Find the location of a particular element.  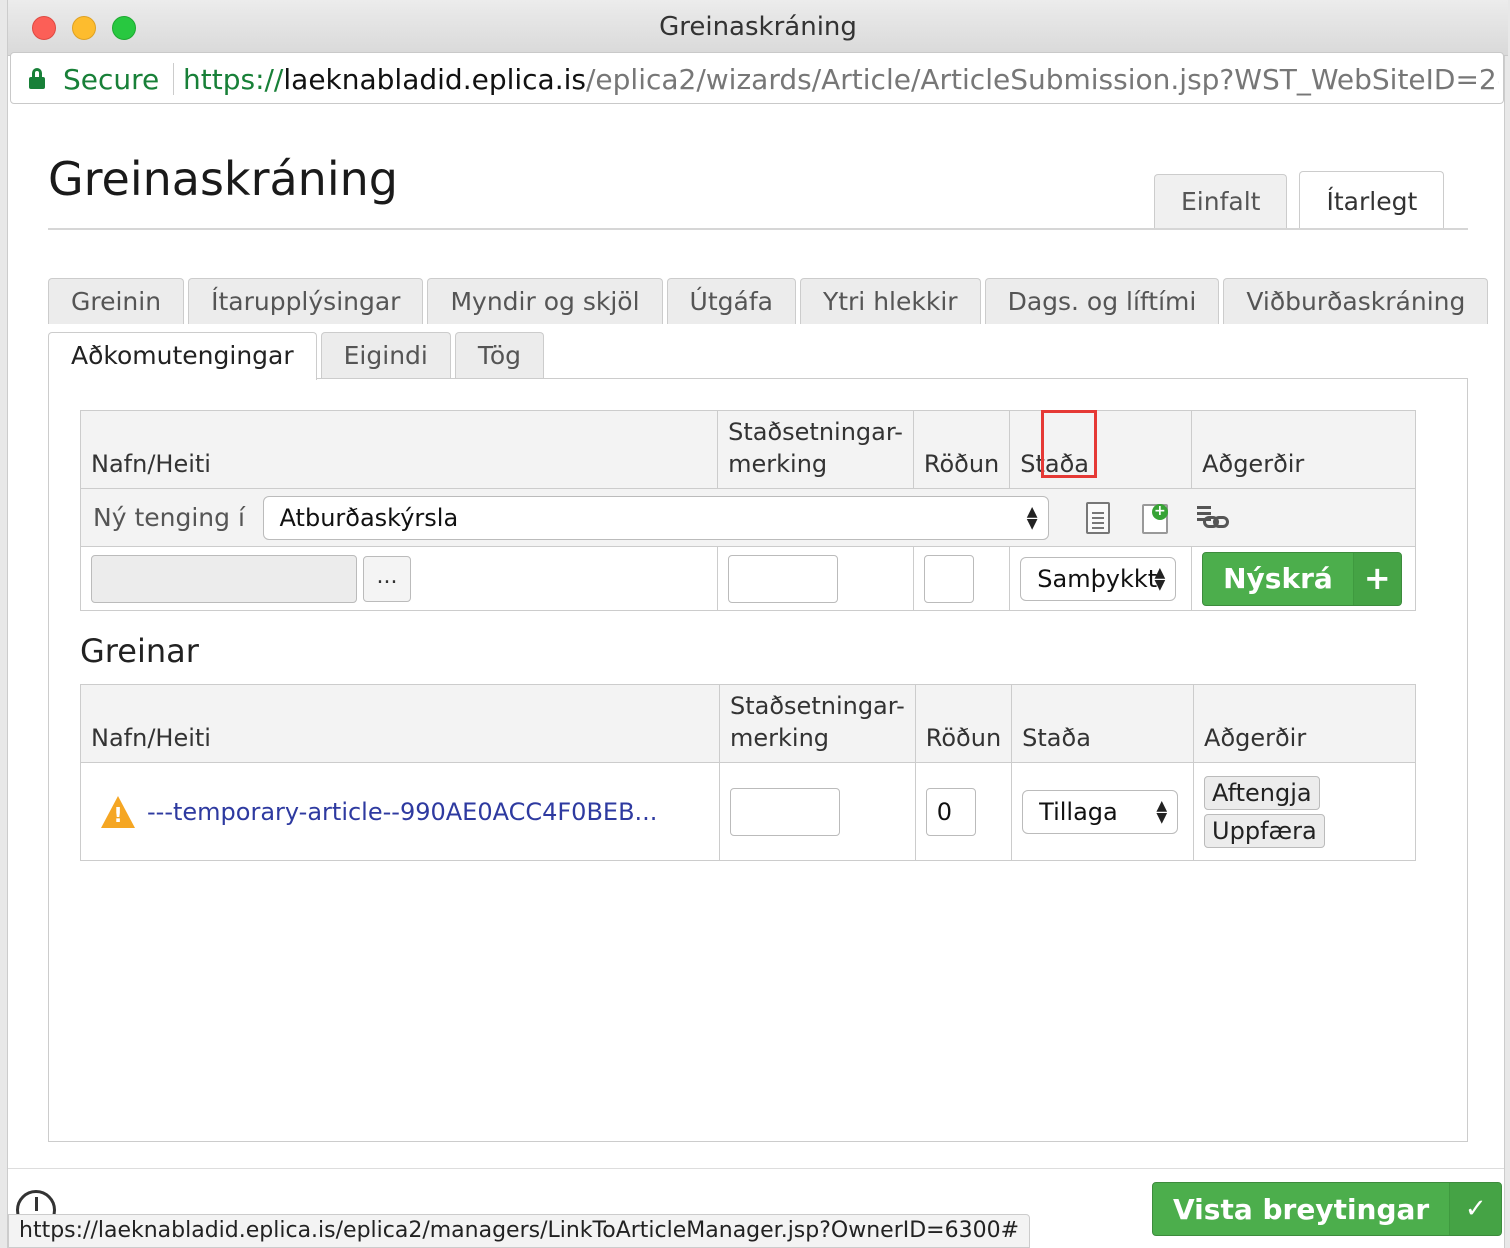

warning-icon: ! is located at coordinates (118, 811).